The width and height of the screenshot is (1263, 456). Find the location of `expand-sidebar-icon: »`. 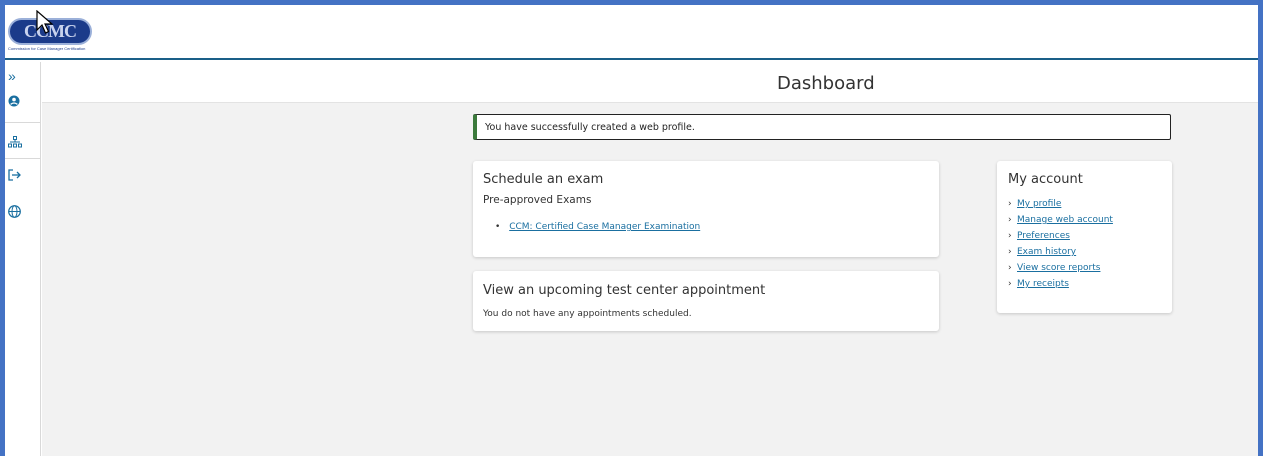

expand-sidebar-icon: » is located at coordinates (23, 76).